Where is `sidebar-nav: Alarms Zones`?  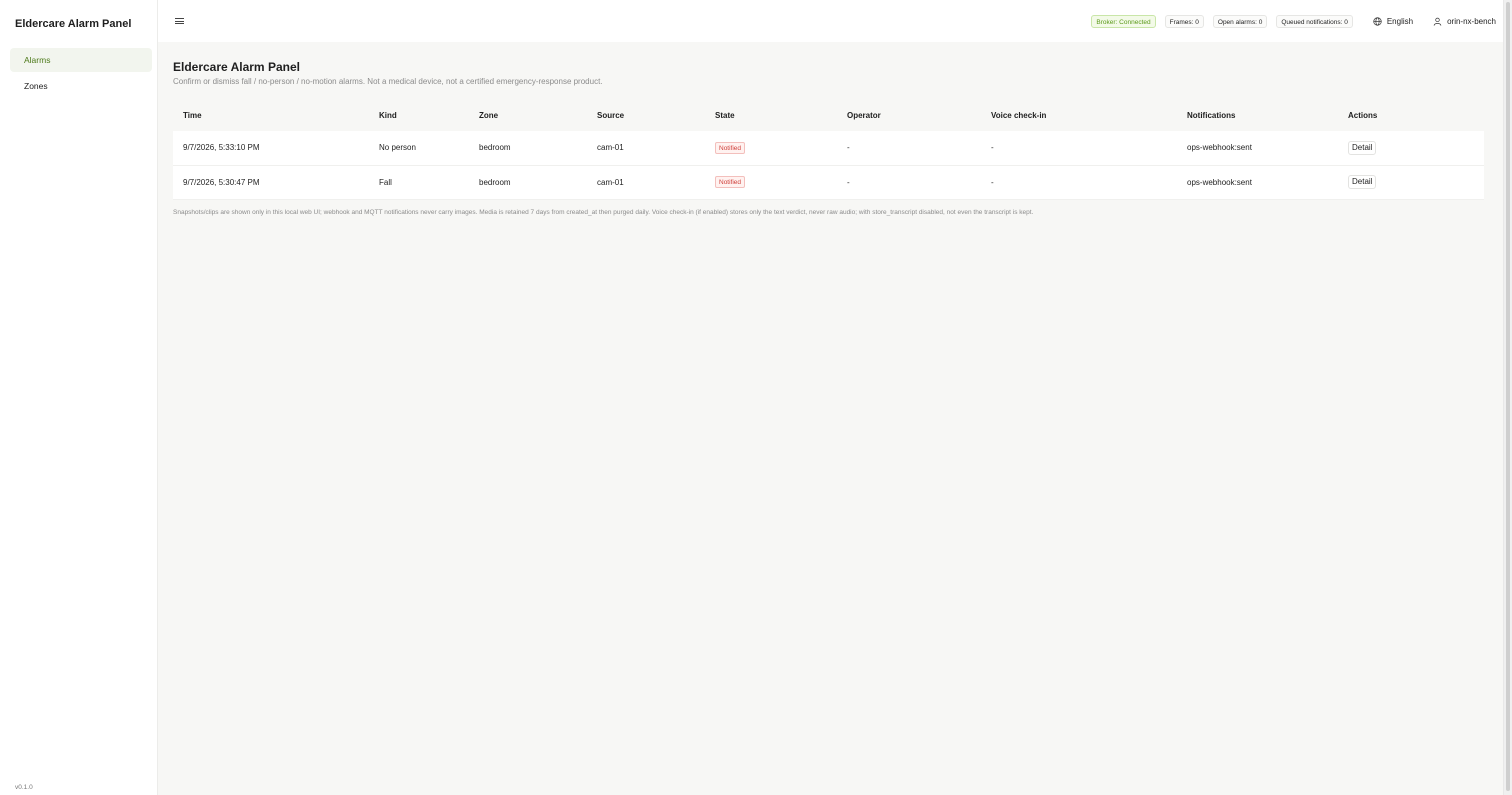
sidebar-nav: Alarms Zones is located at coordinates (78, 73).